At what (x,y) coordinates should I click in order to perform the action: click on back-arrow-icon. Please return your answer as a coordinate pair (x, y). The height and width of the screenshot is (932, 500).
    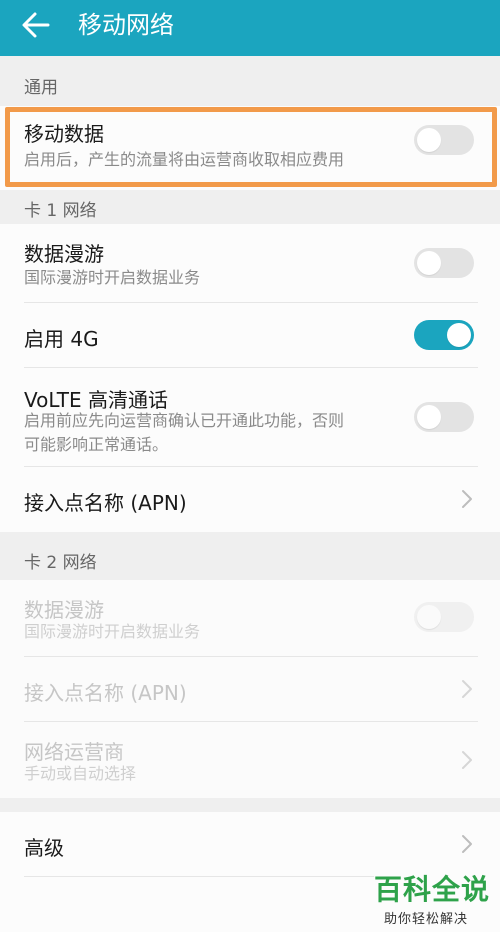
    Looking at the image, I should click on (40, 28).